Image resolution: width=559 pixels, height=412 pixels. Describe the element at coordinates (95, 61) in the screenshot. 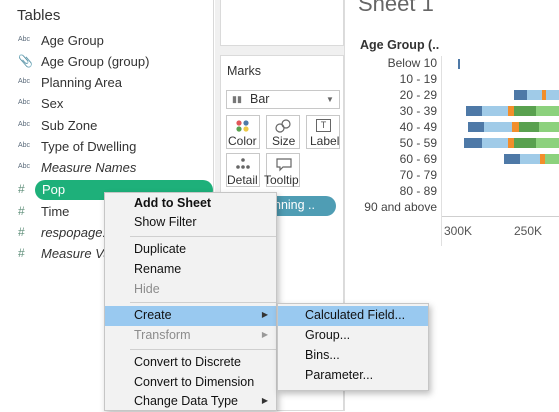

I see `field-label: Age Group (group)` at that location.